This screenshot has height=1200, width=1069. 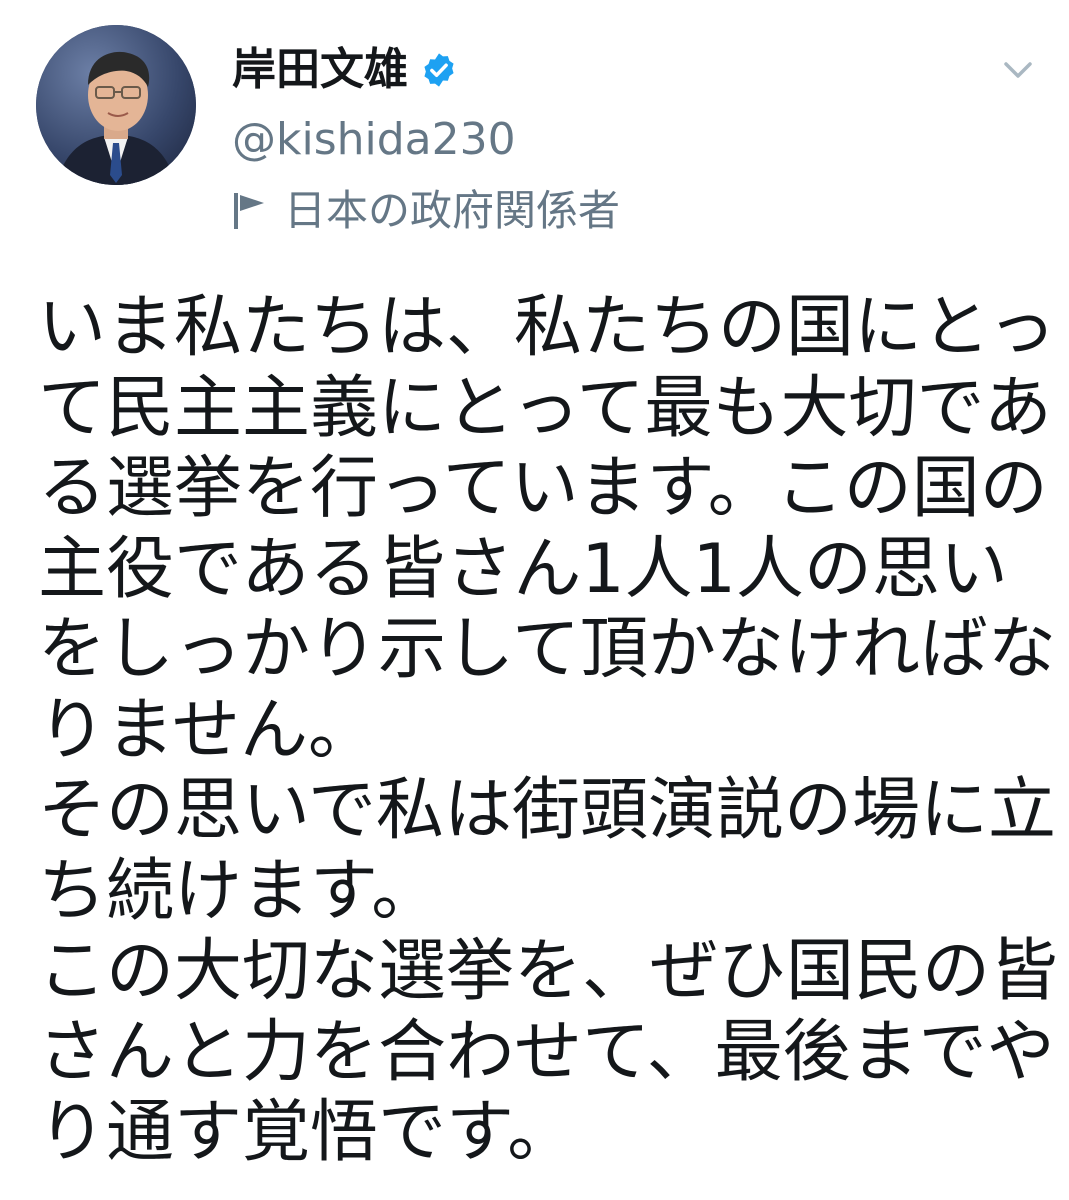 What do you see at coordinates (548, 971) in the screenshot?
I see `tweet-text-line: この大切な選挙を、ぜひ国民の皆` at bounding box center [548, 971].